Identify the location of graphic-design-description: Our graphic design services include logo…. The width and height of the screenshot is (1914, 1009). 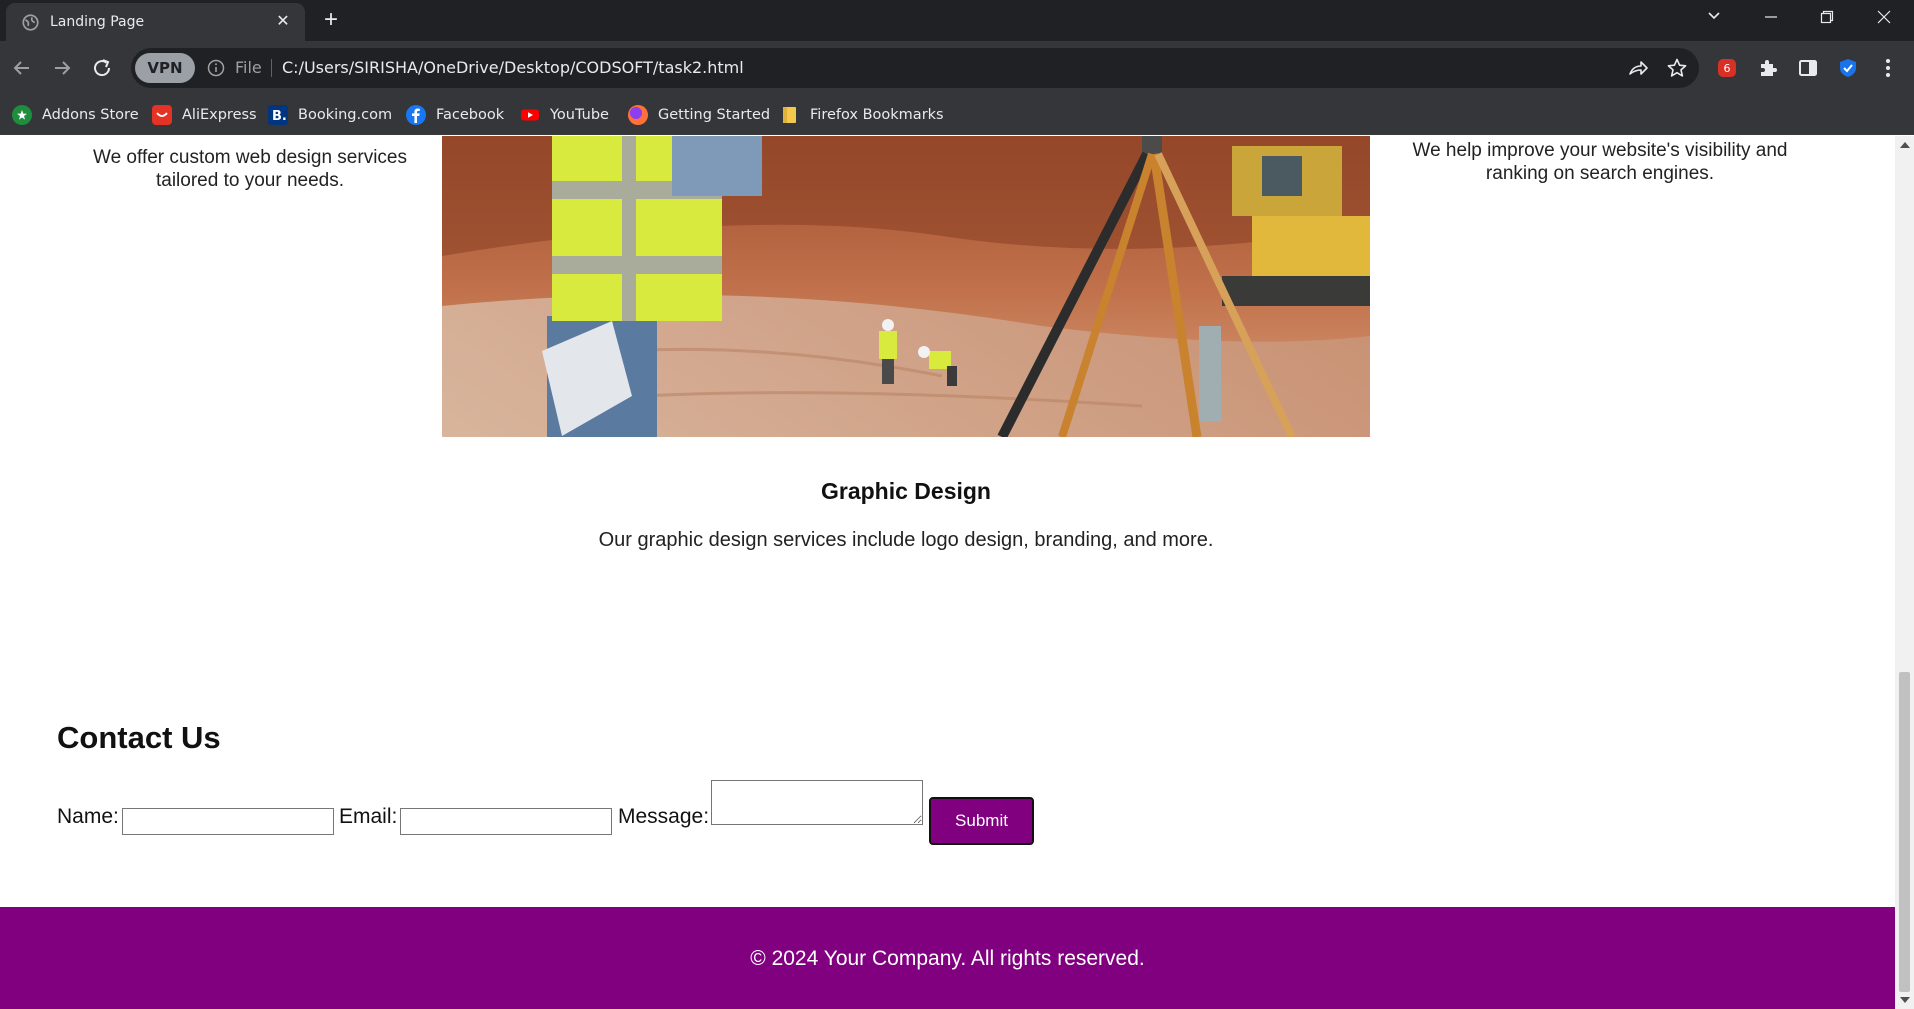
(906, 540).